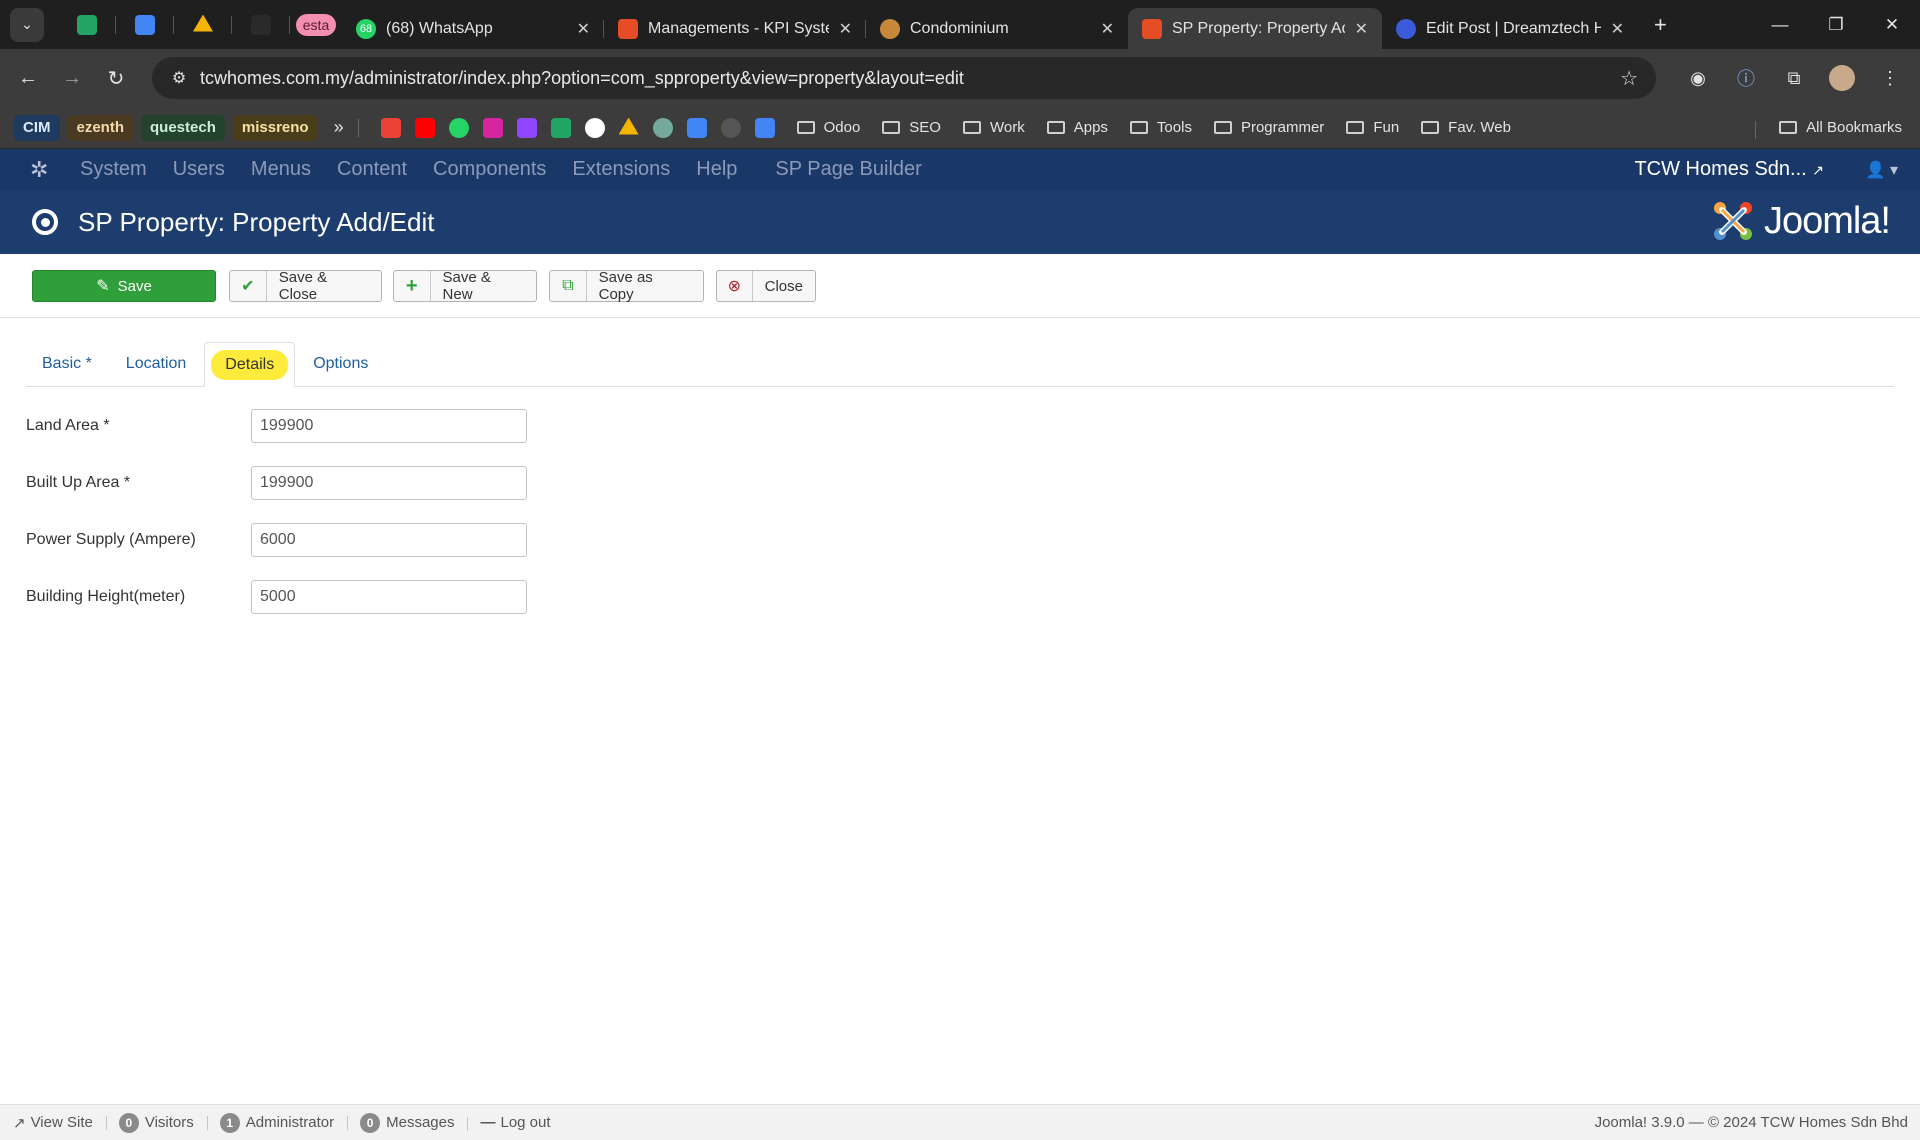  Describe the element at coordinates (1268, 127) in the screenshot. I see `folder-programmer: Programmer` at that location.